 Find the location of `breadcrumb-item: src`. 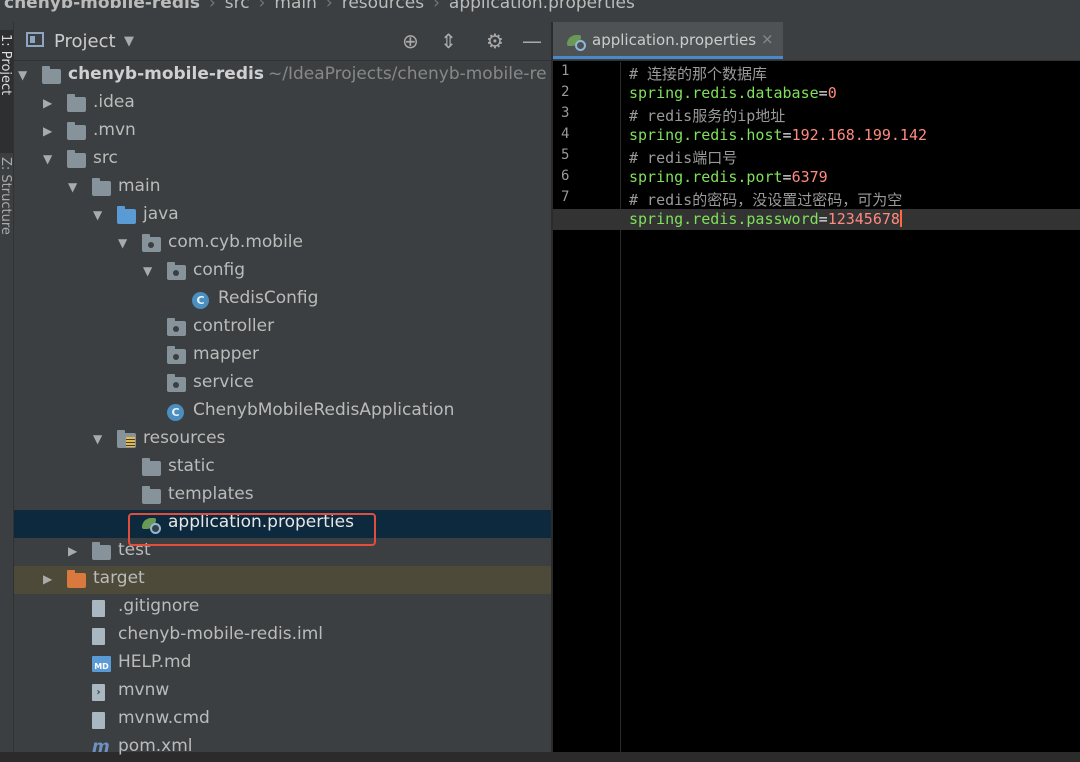

breadcrumb-item: src is located at coordinates (237, 6).